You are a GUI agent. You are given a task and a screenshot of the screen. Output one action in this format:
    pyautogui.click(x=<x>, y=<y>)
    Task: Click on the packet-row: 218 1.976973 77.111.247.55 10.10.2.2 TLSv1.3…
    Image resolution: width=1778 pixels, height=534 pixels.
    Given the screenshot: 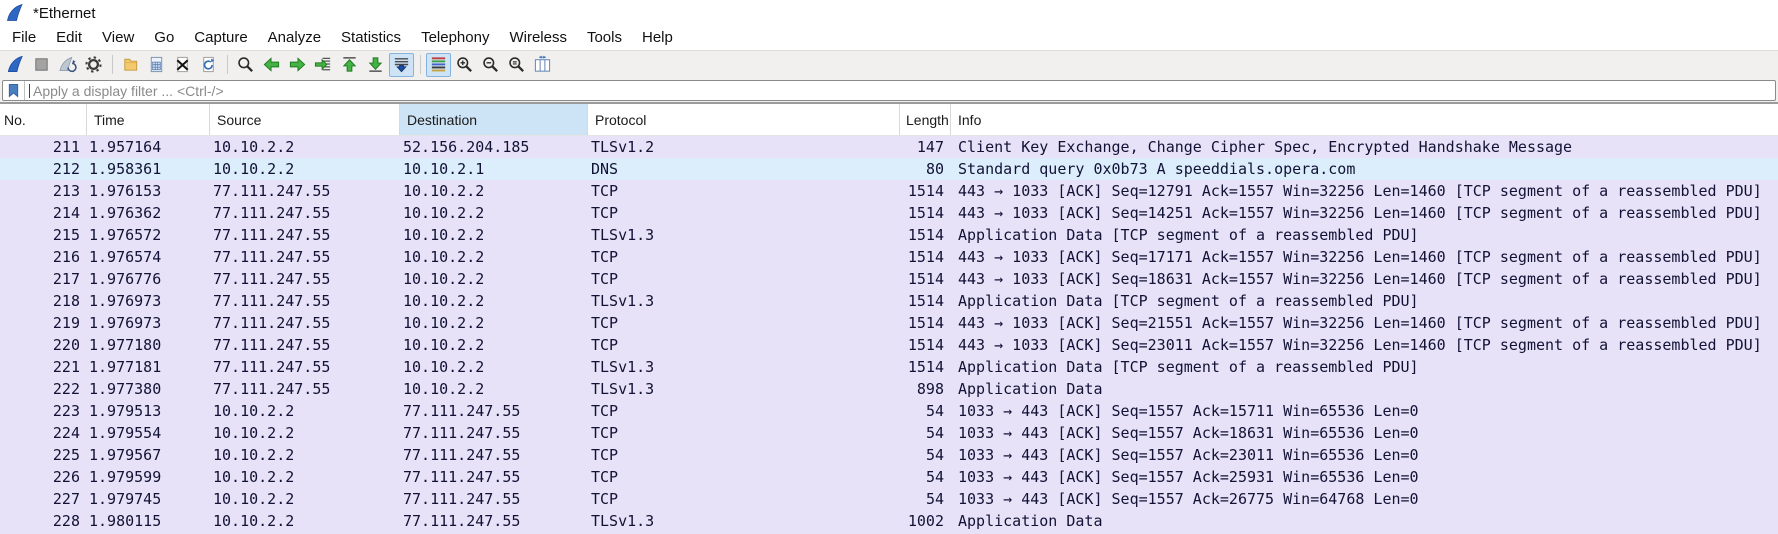 What is the action you would take?
    pyautogui.click(x=889, y=301)
    